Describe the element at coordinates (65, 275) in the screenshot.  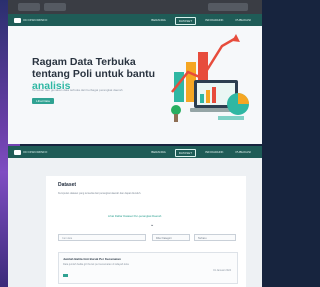
I see `result-tag` at that location.